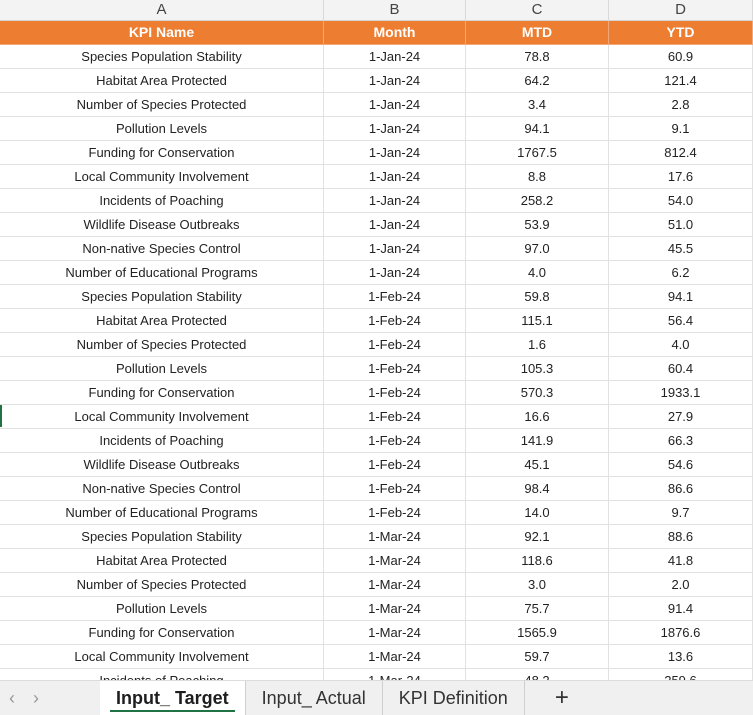  What do you see at coordinates (537, 273) in the screenshot?
I see `mtd-cell: 4.0` at bounding box center [537, 273].